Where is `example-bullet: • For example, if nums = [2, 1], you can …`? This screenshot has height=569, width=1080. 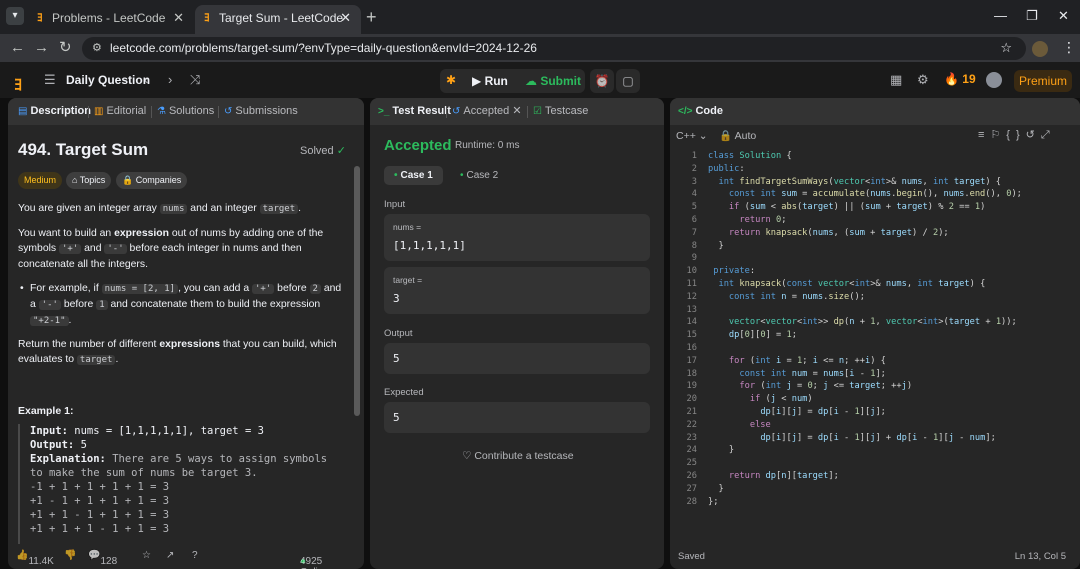
example-bullet: • For example, if nums = [2, 1], you can … is located at coordinates (181, 304).